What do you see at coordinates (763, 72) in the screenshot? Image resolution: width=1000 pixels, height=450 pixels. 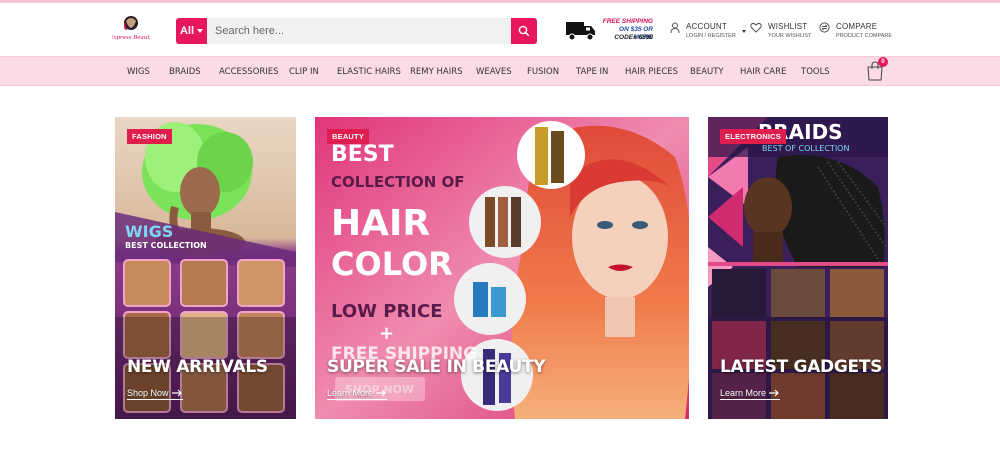 I see `nav-item-hair-care: HAIR CARE` at bounding box center [763, 72].